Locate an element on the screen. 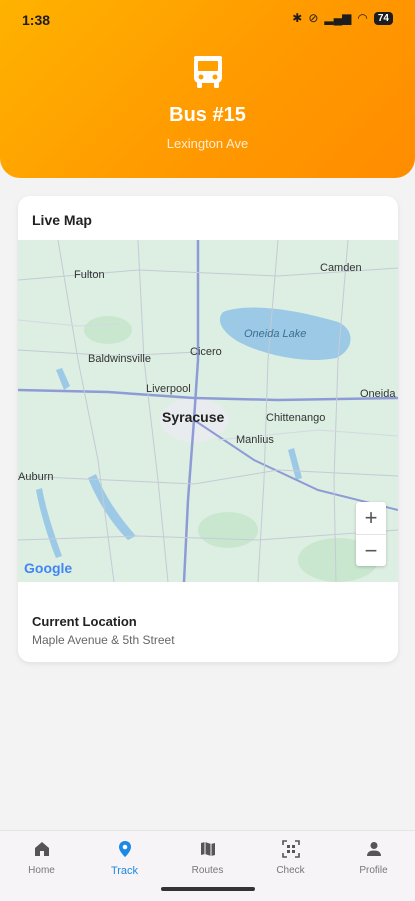  nav-label-track: Track is located at coordinates (124, 871).